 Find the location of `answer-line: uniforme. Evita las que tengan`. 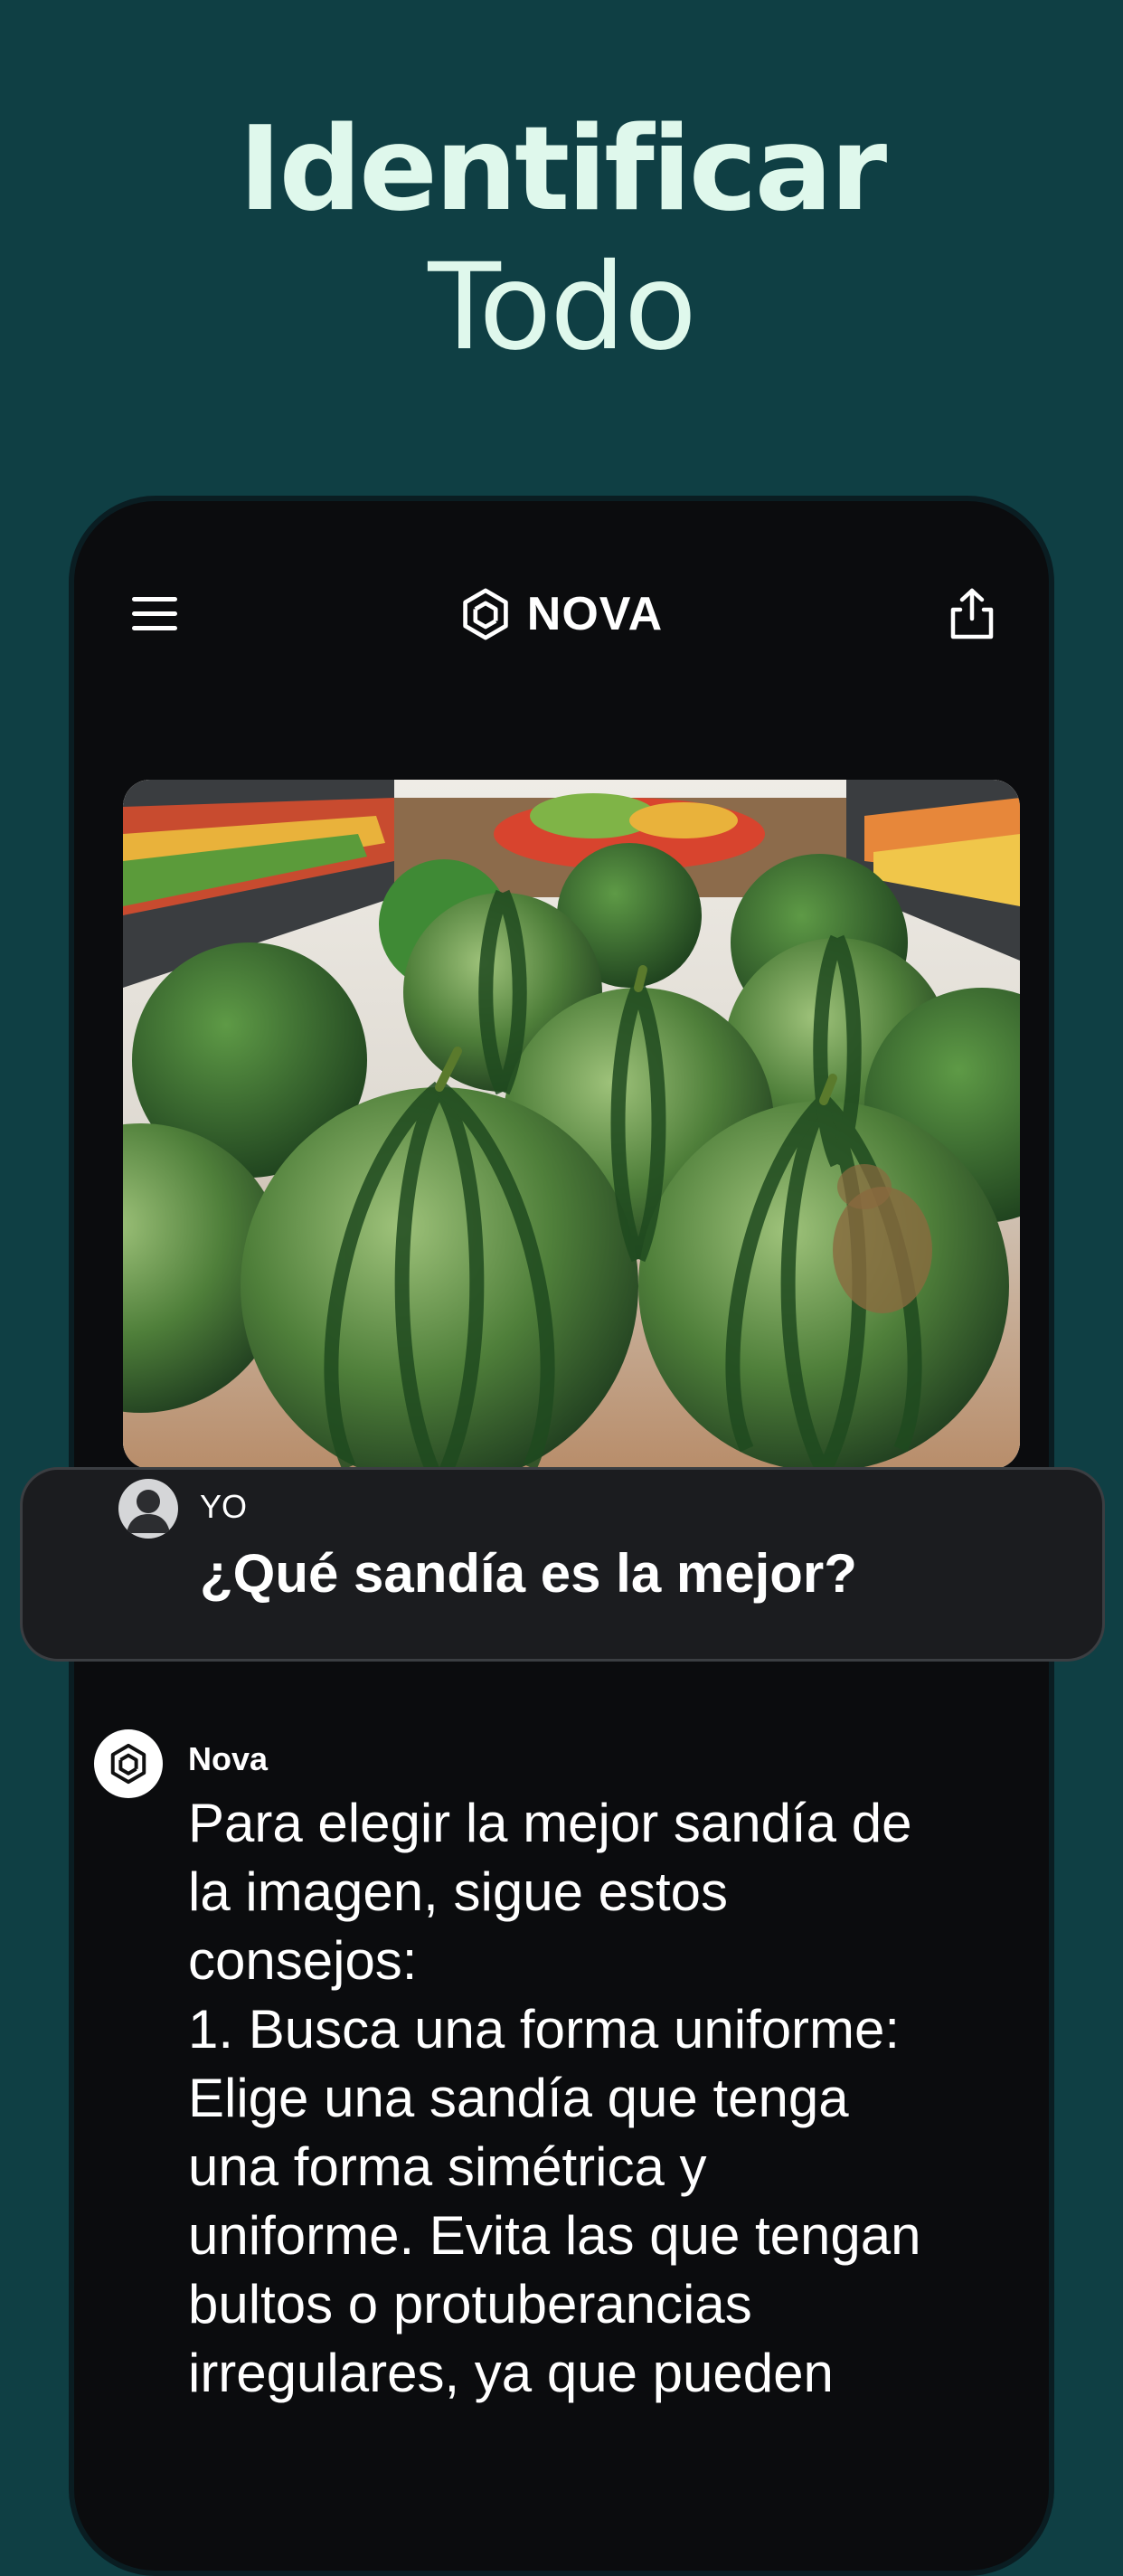

answer-line: uniforme. Evita las que tengan is located at coordinates (554, 2235).